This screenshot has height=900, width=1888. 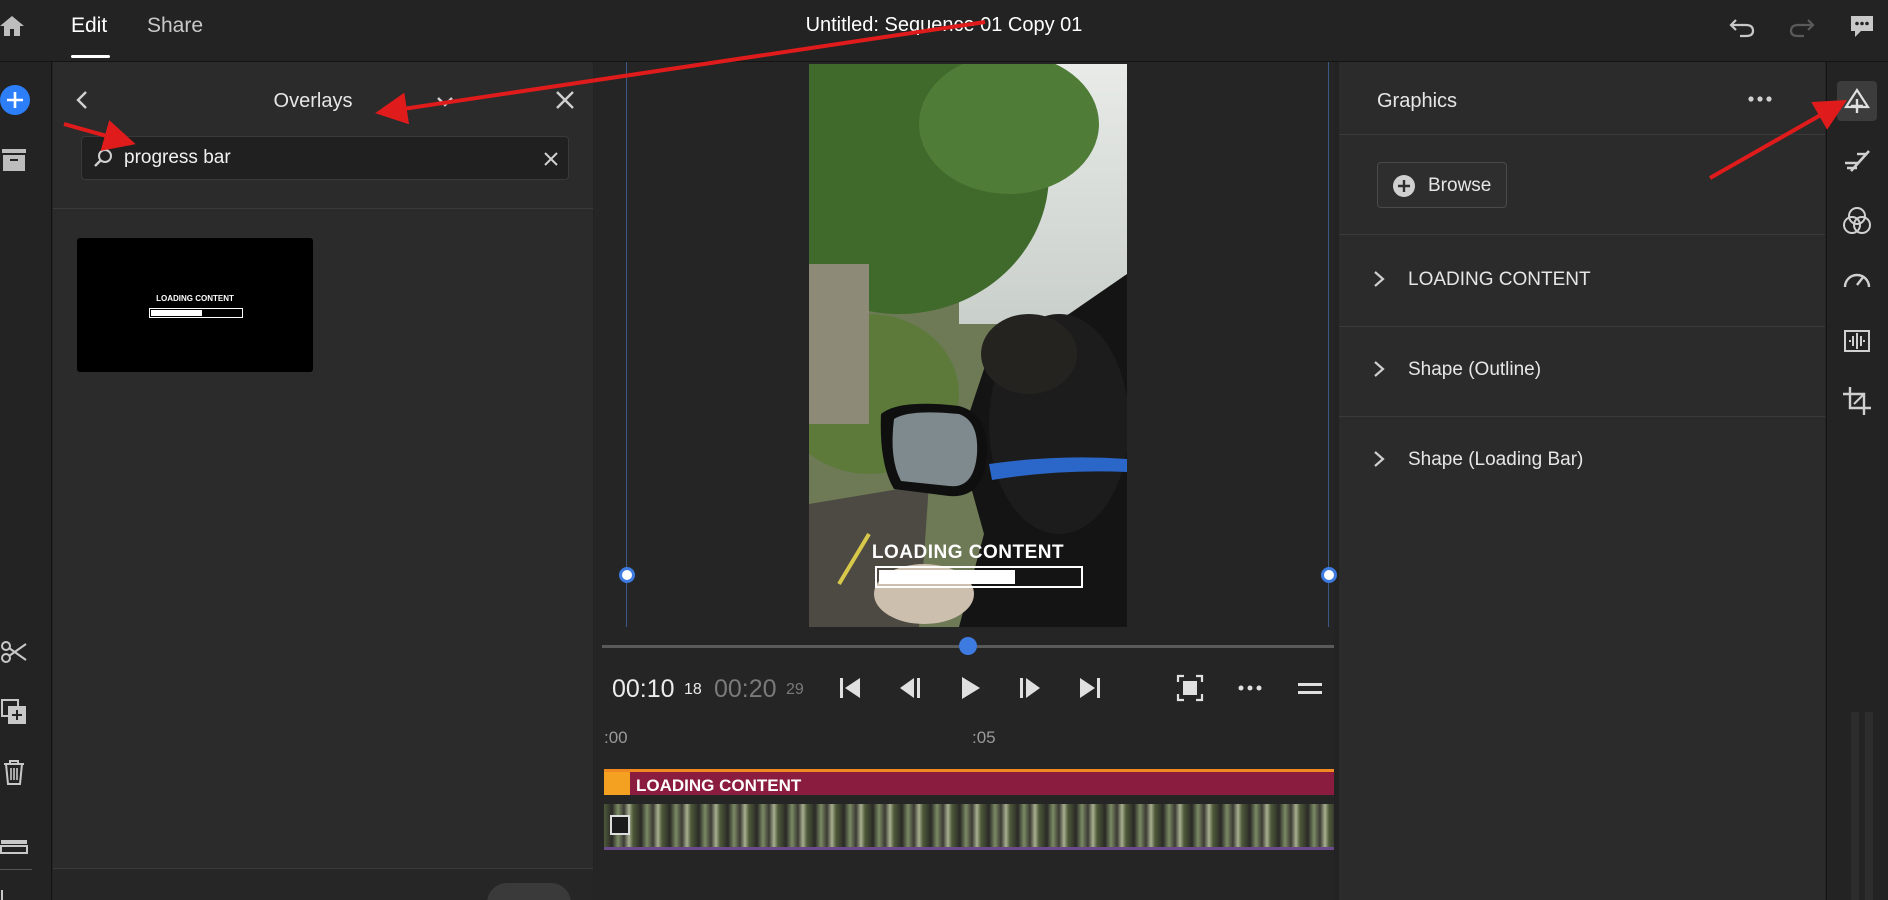 I want to click on section-label: Shape (Outline), so click(x=1475, y=369).